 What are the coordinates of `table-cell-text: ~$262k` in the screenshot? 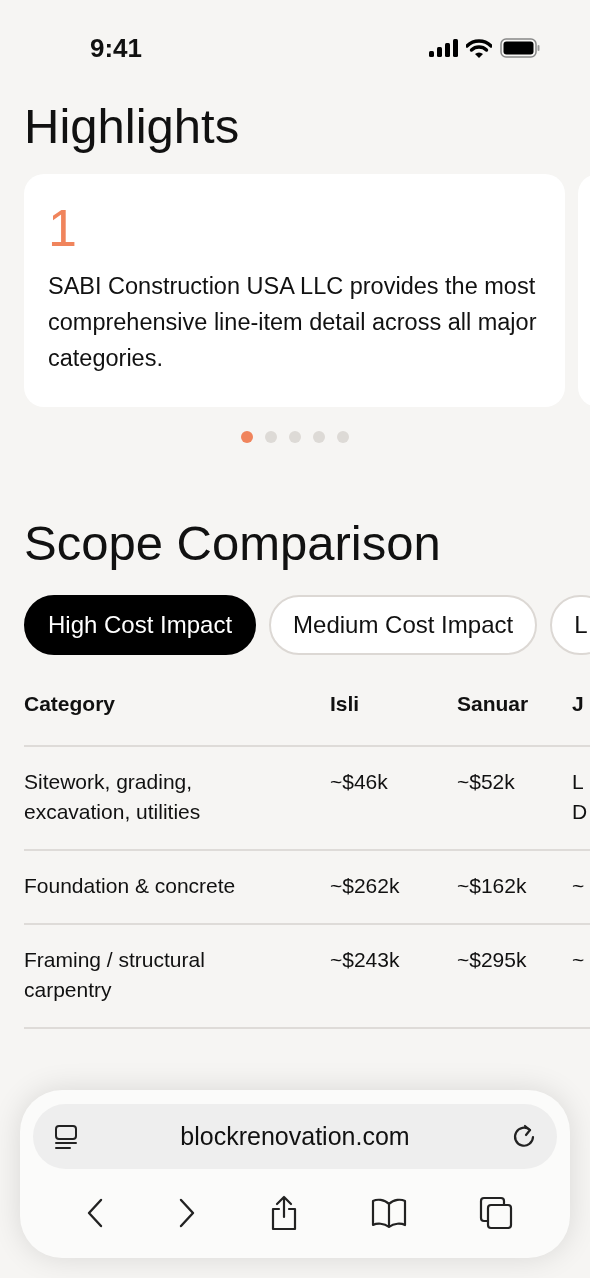 It's located at (365, 886).